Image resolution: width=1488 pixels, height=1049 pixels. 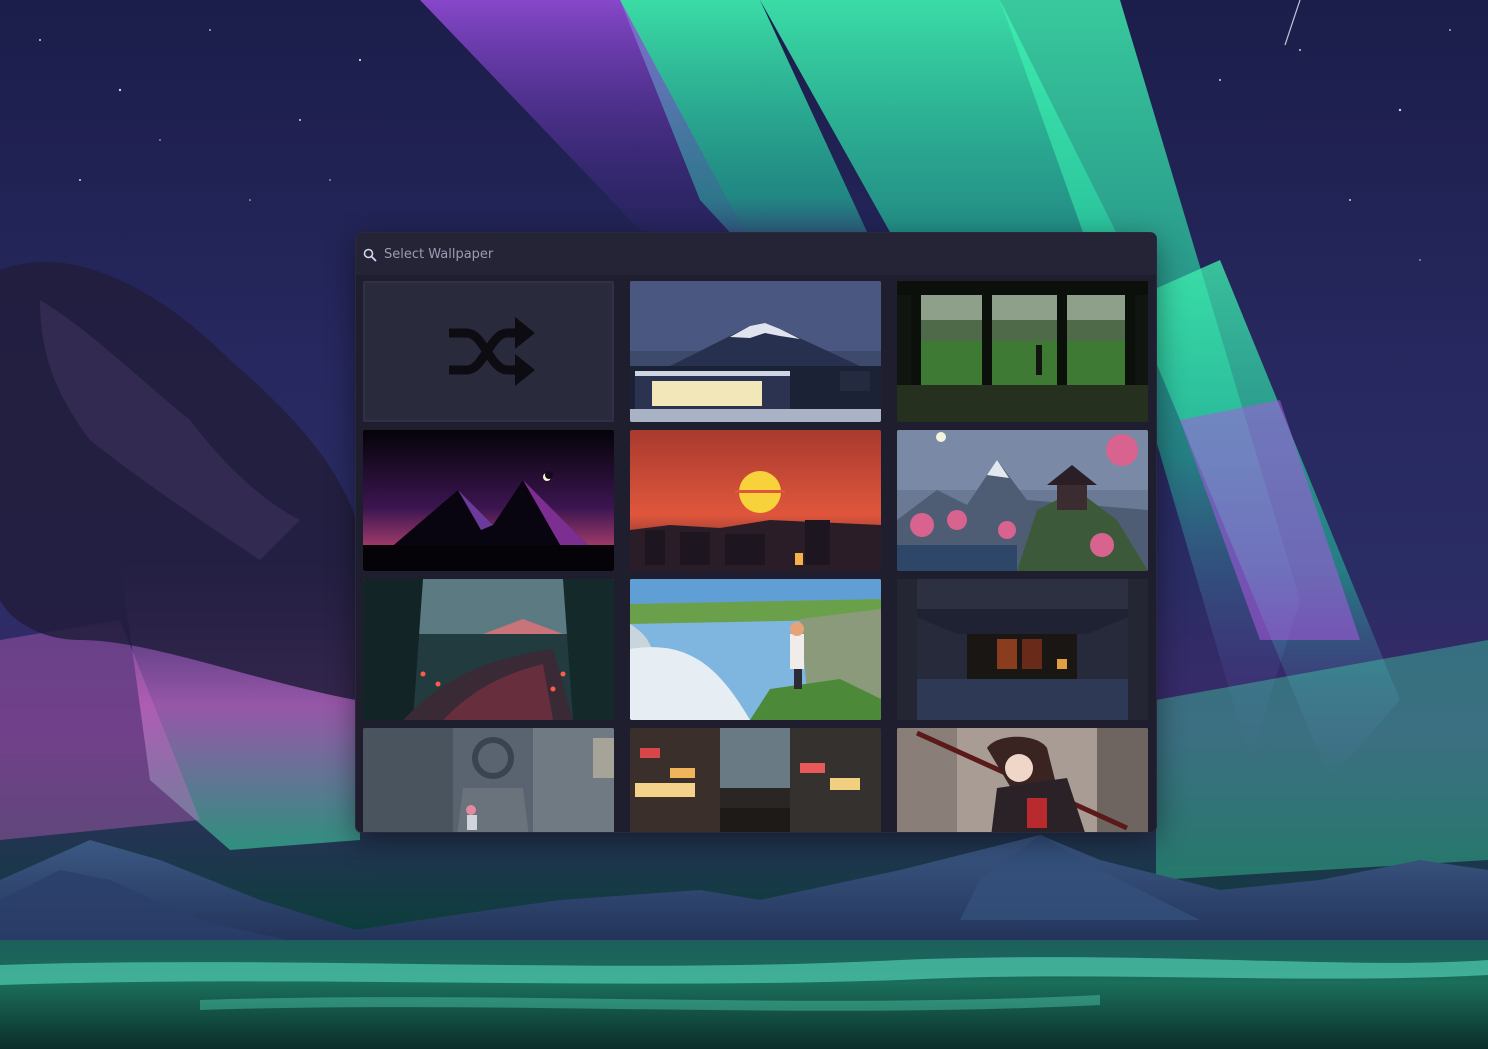 I want to click on wallpaper-thumbnail-dark-ruined-hall, so click(x=1022, y=649).